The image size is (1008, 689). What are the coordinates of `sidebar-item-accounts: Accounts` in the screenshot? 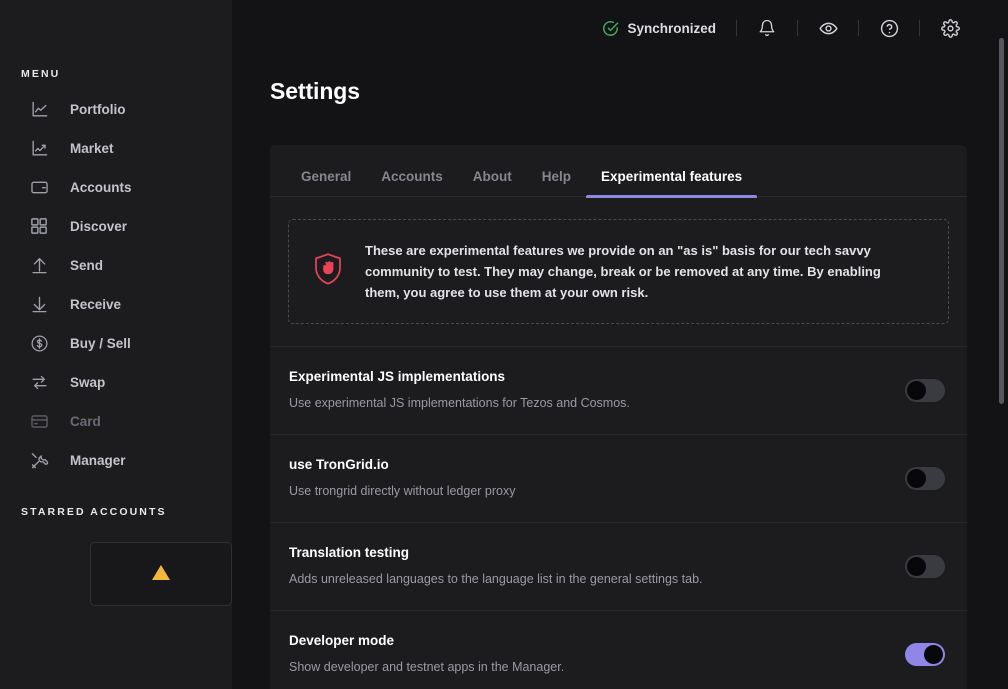 It's located at (116, 187).